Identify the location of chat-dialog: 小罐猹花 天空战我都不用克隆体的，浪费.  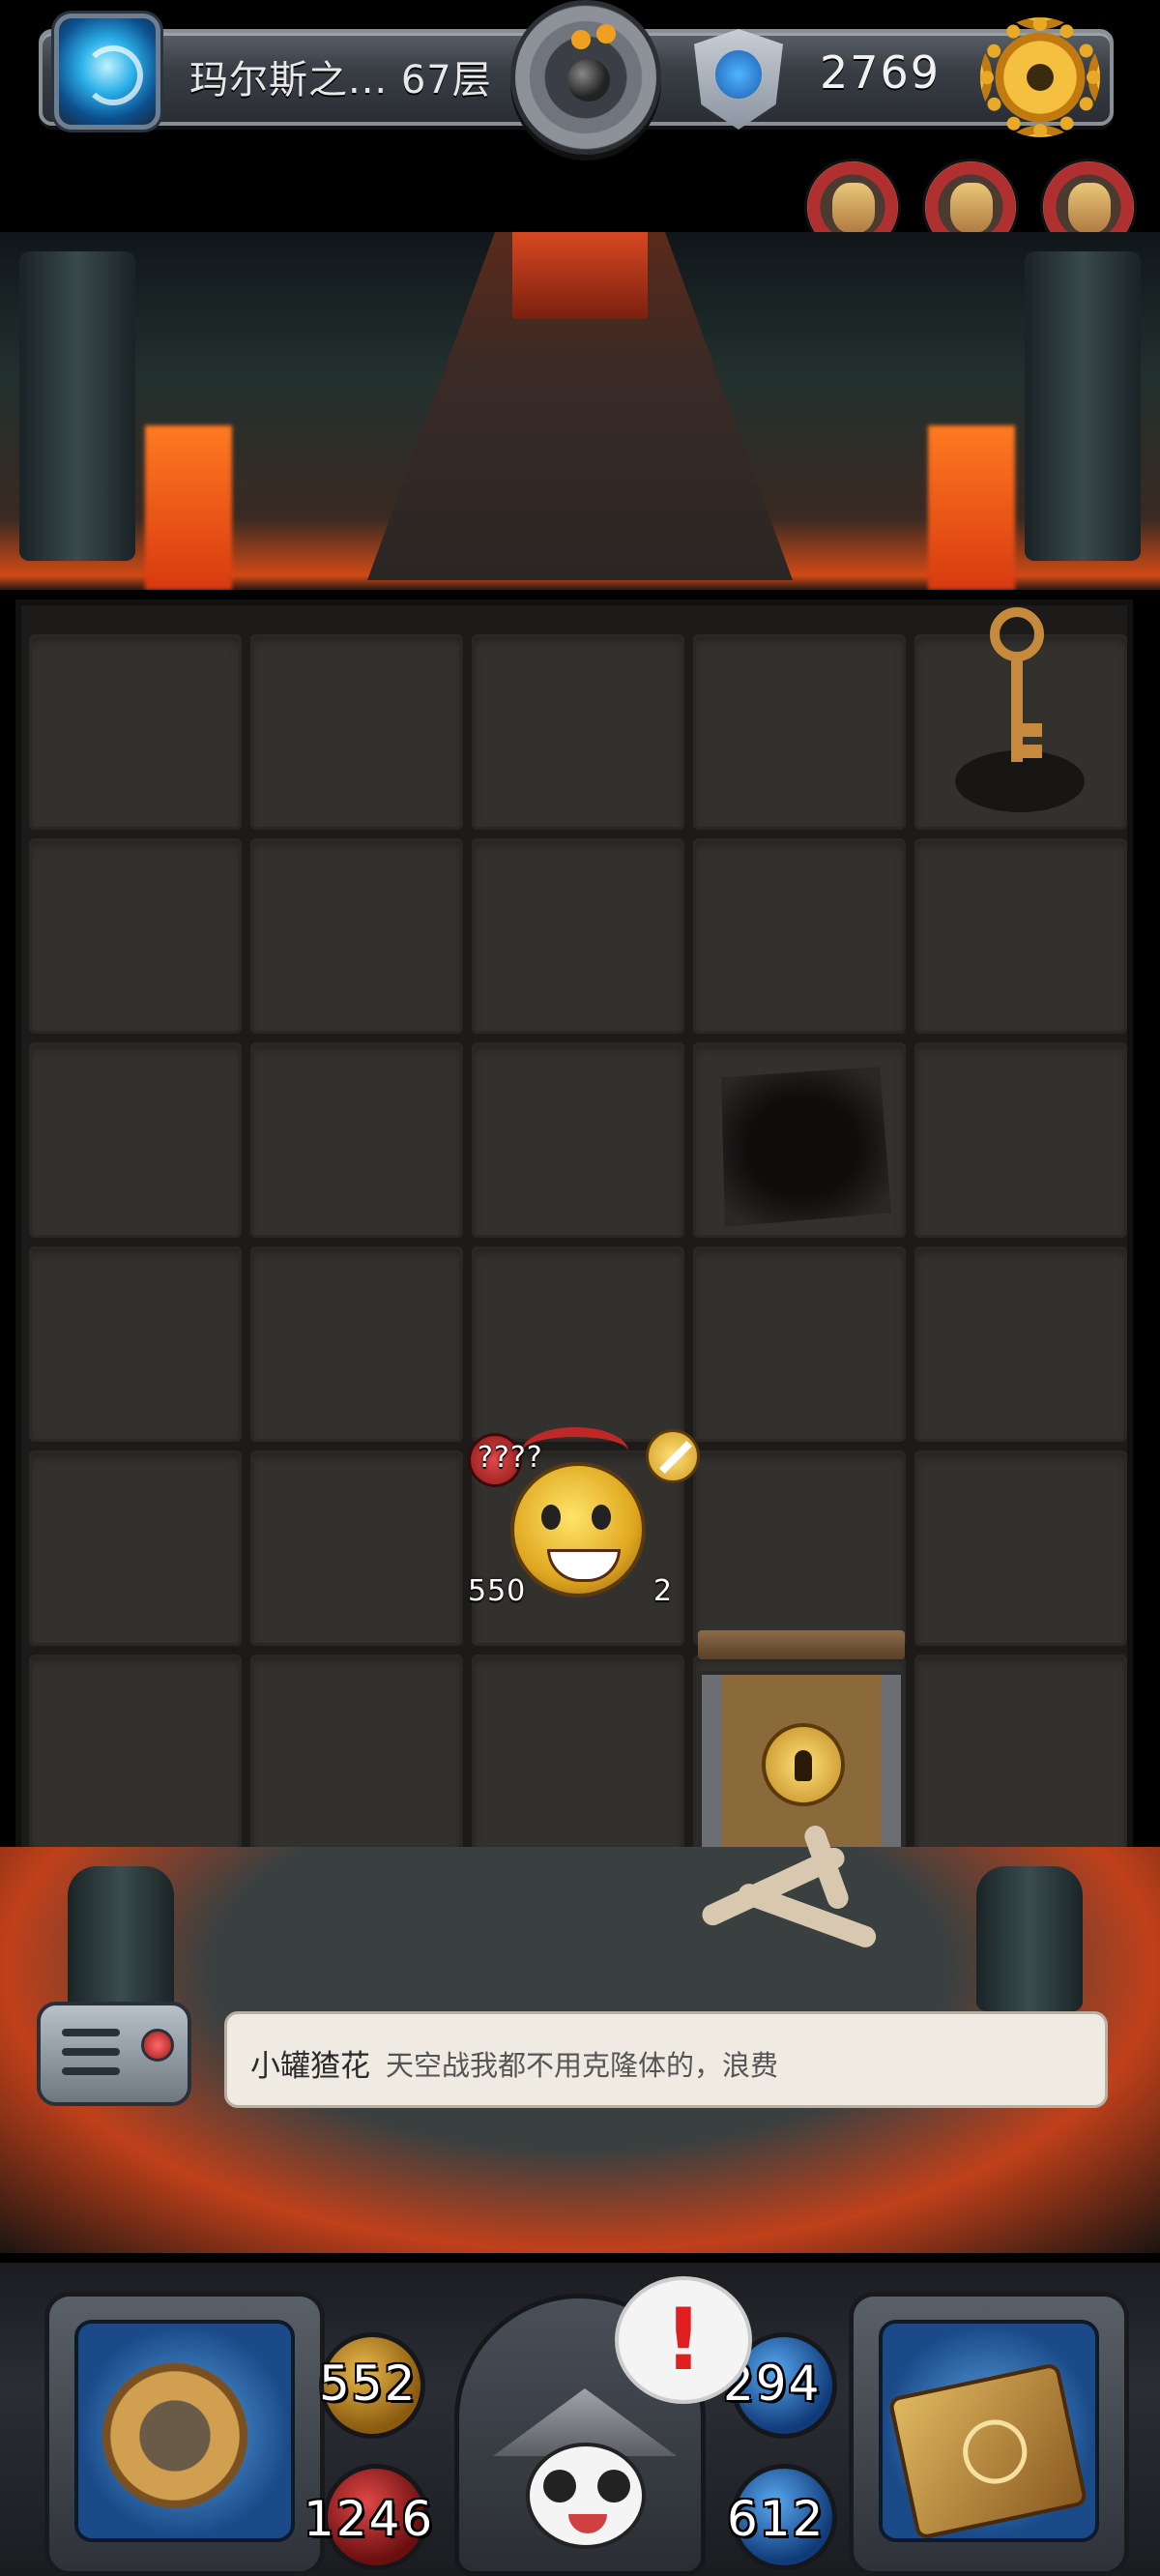
(666, 2059).